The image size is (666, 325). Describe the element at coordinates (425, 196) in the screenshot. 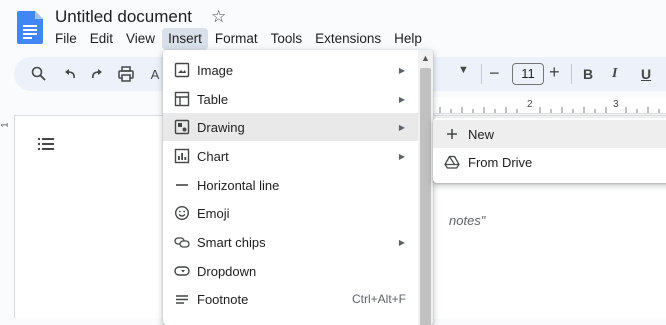

I see `scrollbar-thumb` at that location.